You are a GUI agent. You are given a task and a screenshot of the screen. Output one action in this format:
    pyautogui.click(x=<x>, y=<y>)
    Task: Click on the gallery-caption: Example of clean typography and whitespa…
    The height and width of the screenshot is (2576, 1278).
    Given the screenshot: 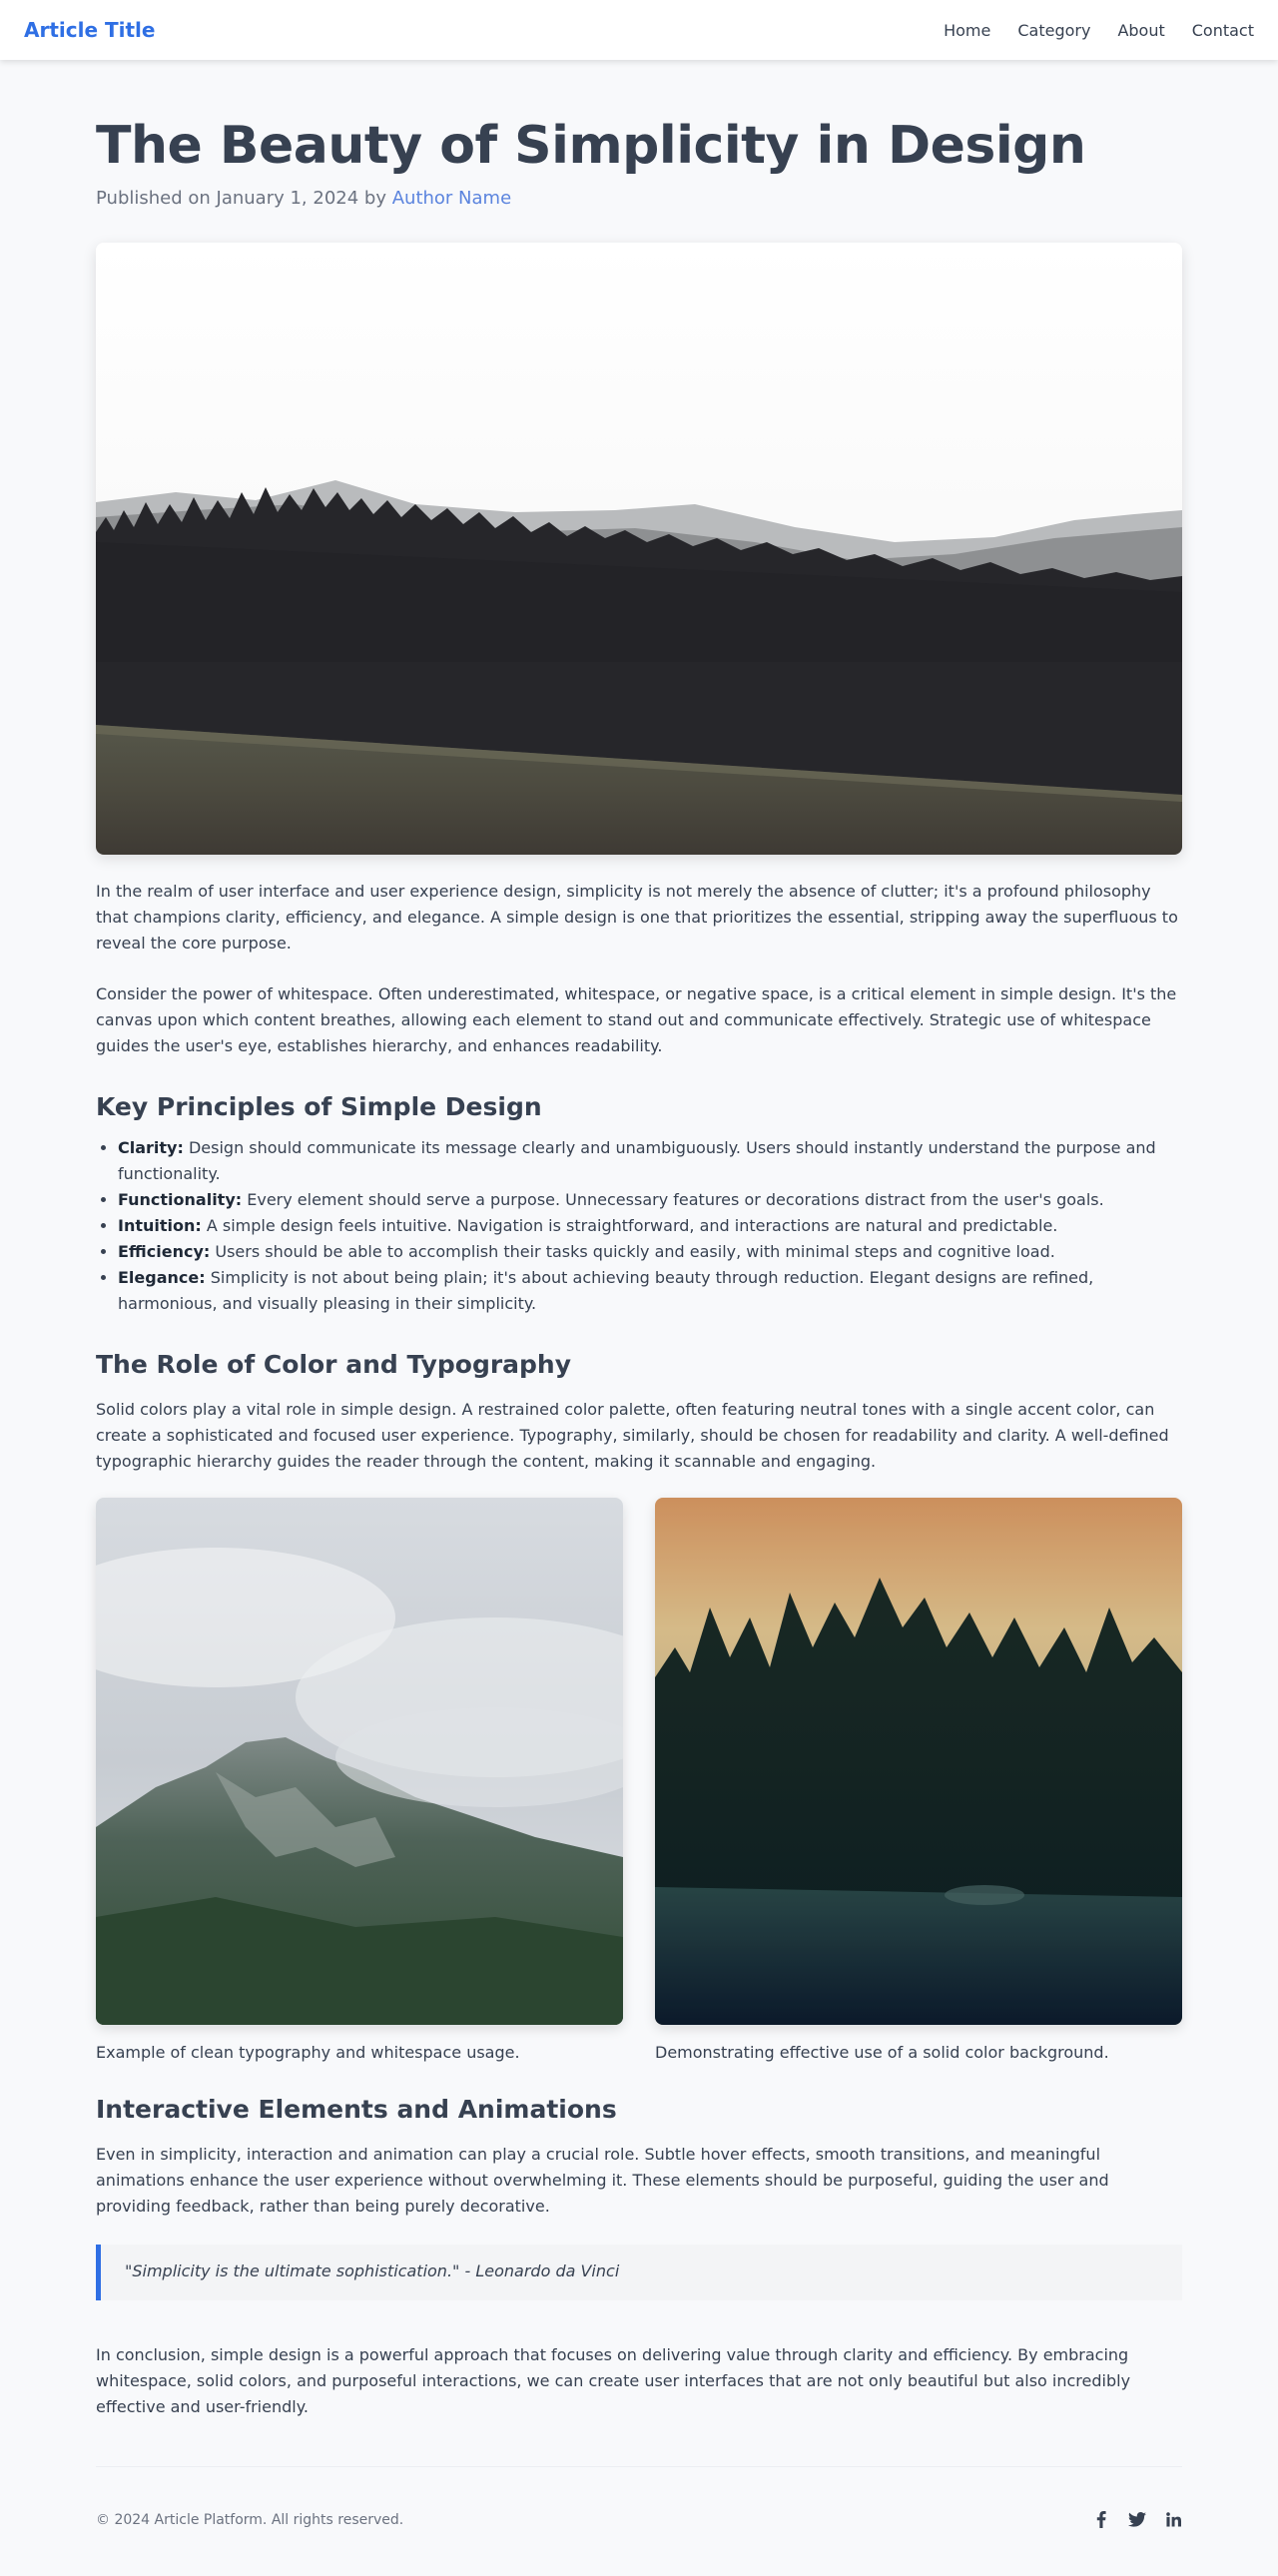 What is the action you would take?
    pyautogui.click(x=308, y=2053)
    